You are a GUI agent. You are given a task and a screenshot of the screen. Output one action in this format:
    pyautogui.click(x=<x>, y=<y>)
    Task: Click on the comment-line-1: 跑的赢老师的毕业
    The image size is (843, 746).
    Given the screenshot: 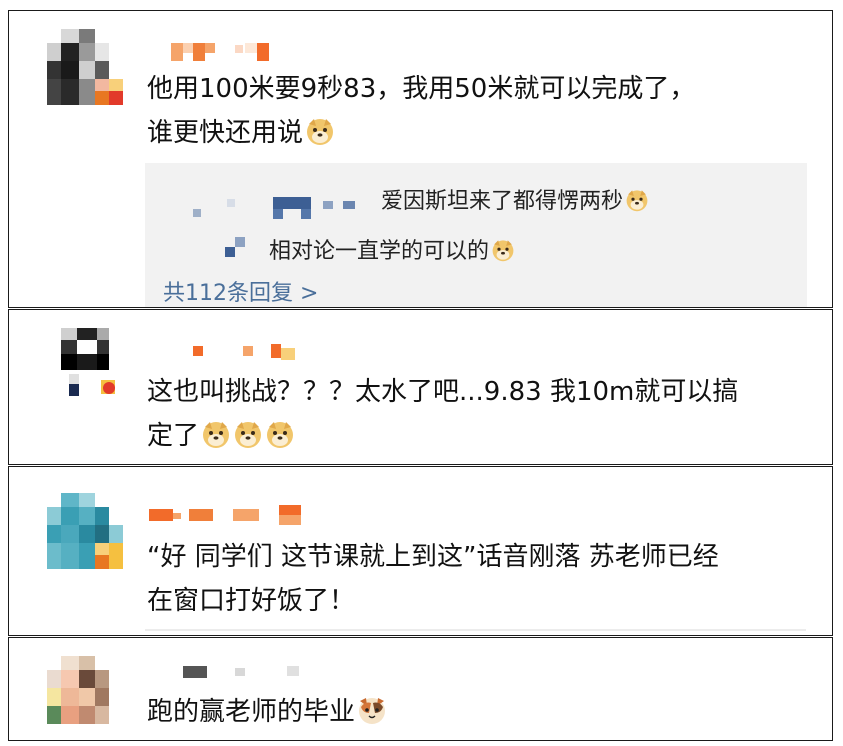 What is the action you would take?
    pyautogui.click(x=267, y=712)
    